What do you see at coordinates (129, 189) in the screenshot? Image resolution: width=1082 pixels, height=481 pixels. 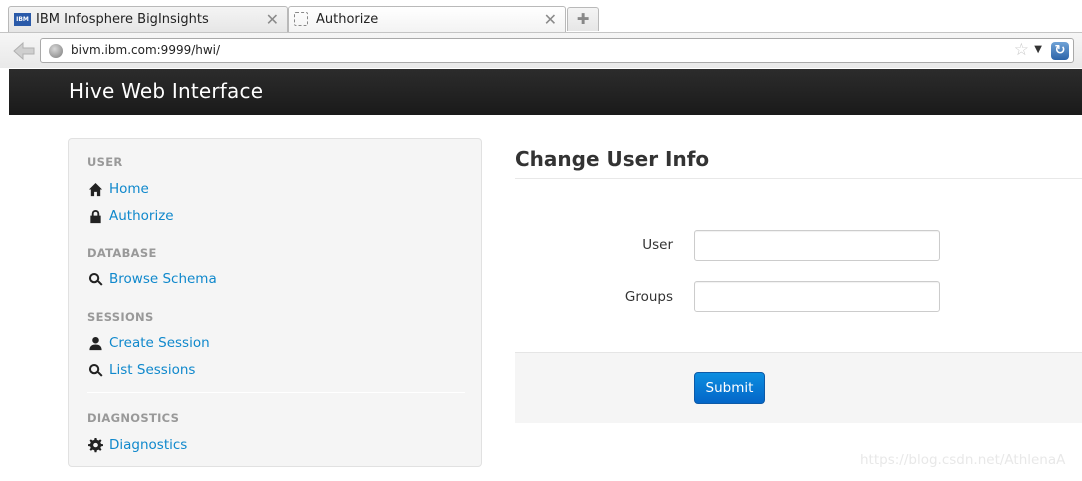 I see `sidebar-item-label: Home` at bounding box center [129, 189].